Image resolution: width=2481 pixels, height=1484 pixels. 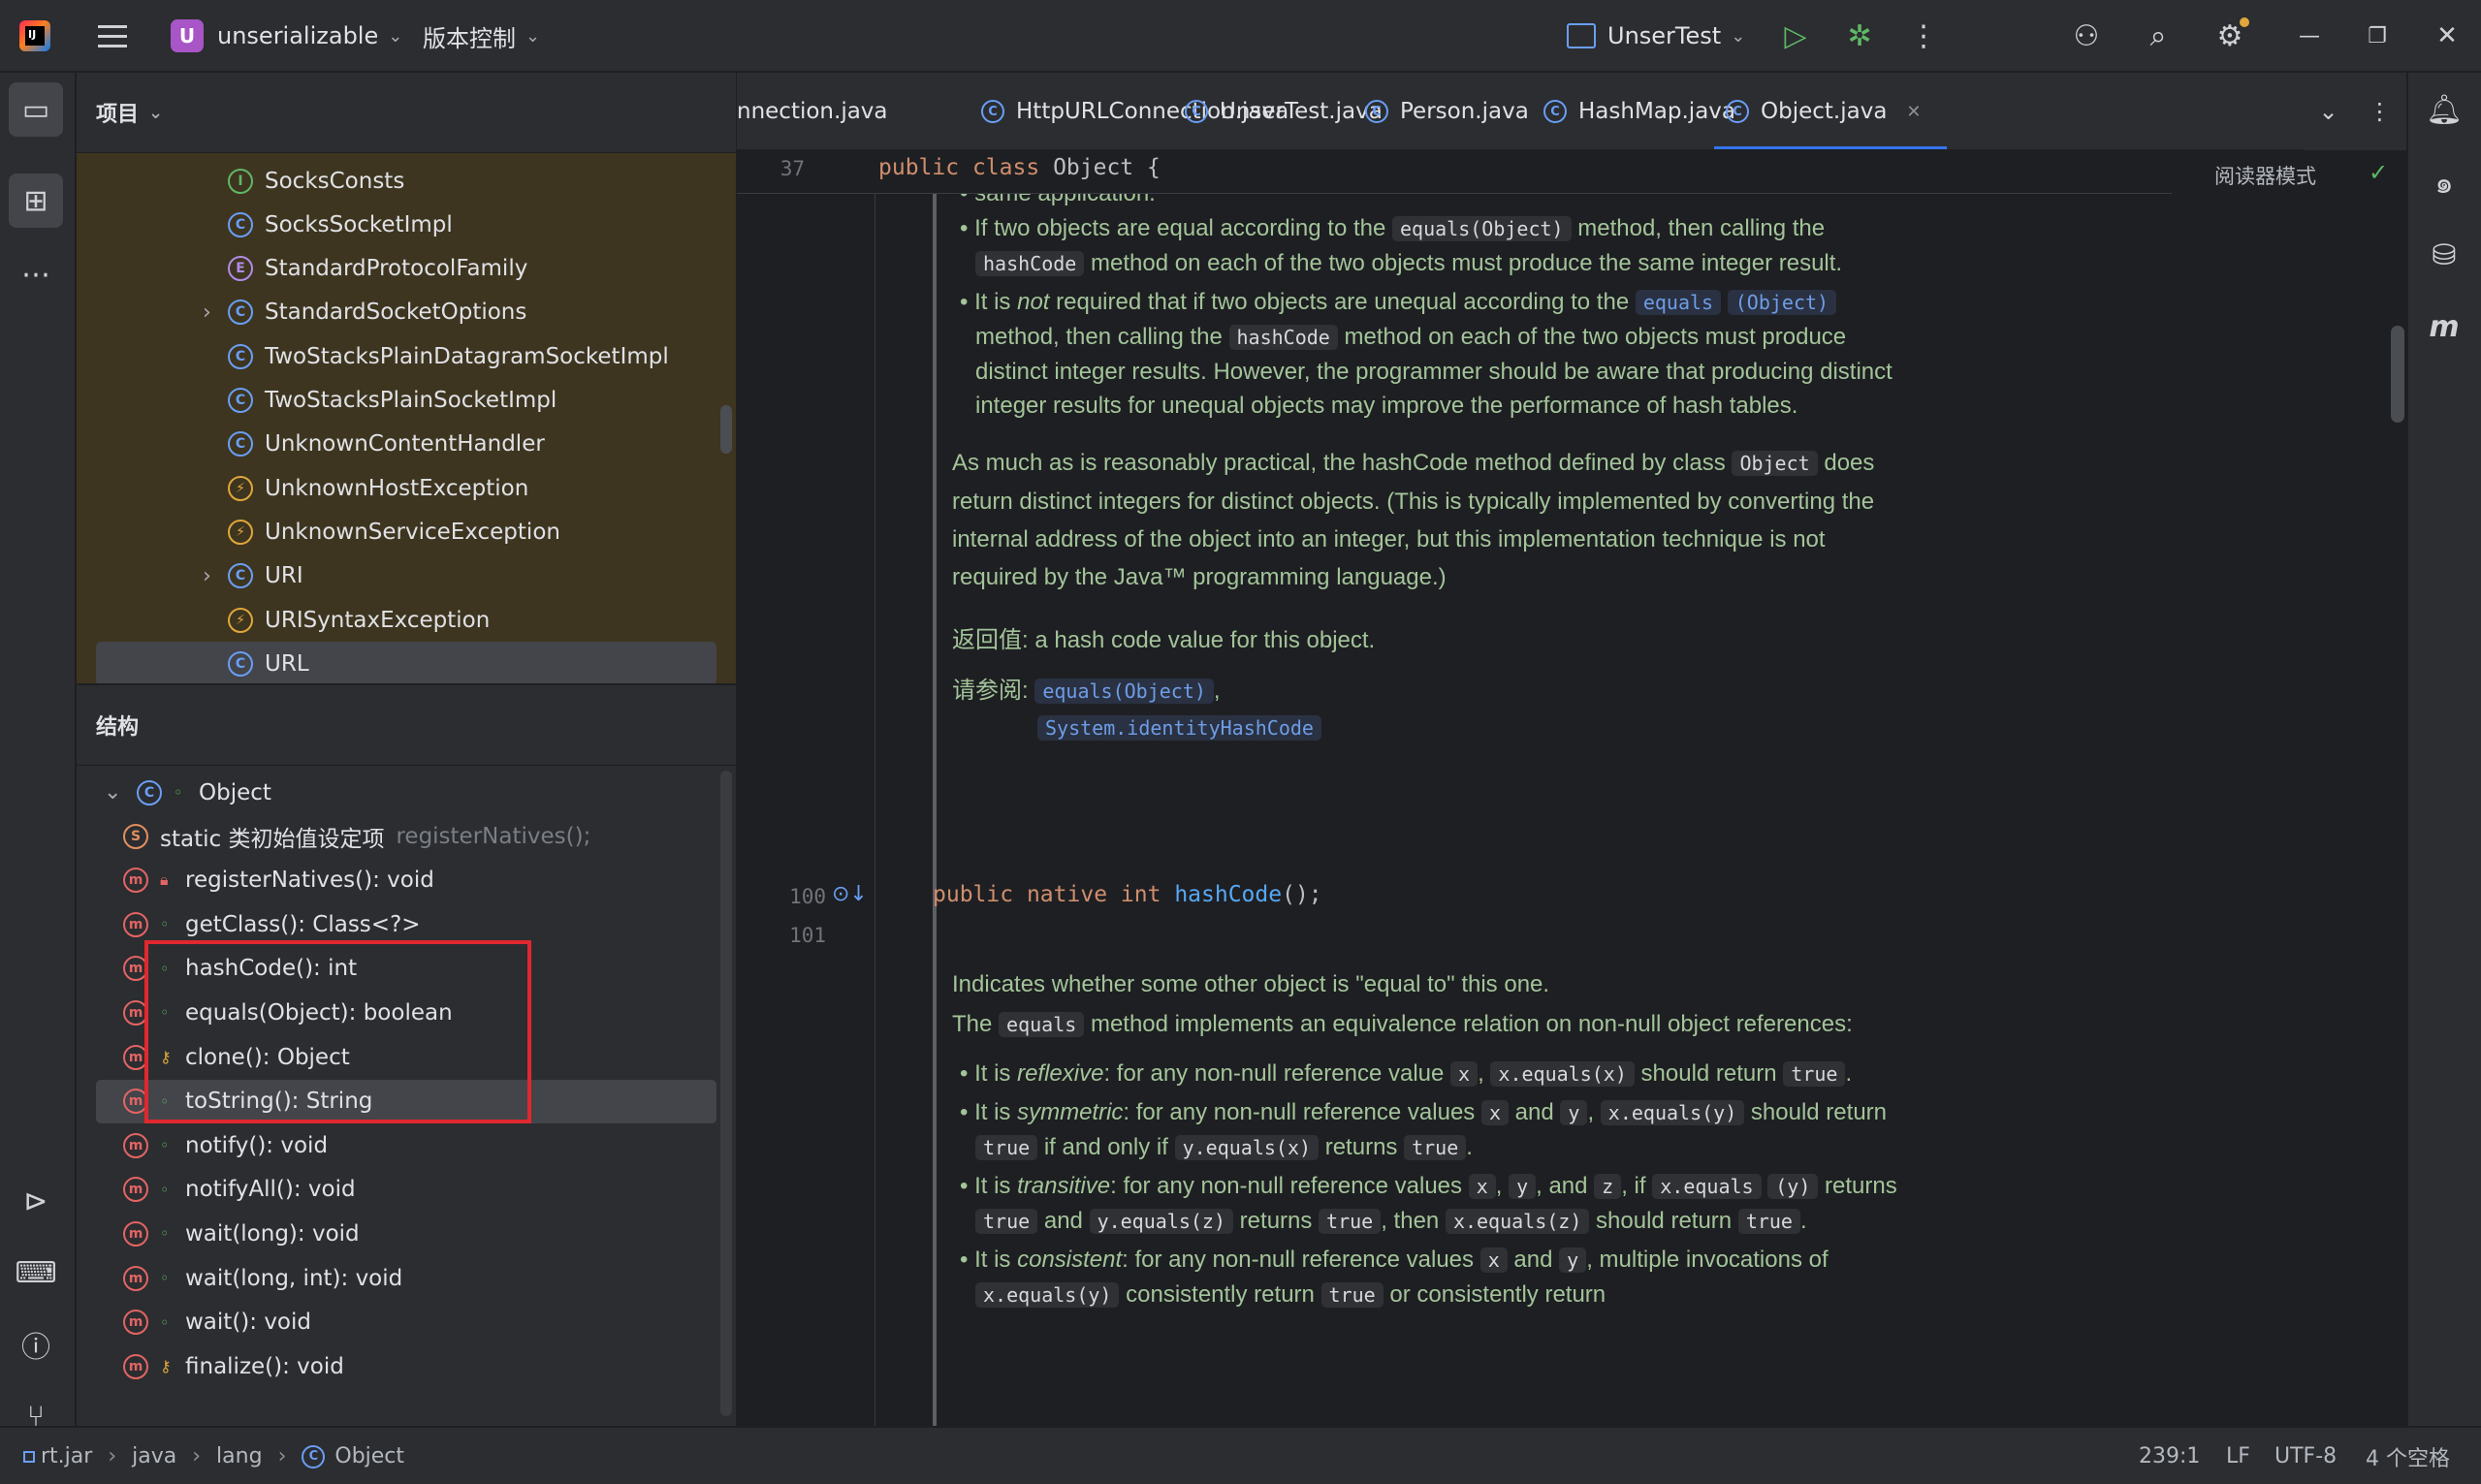 I want to click on structure-item: m ⚷ clone(): Object, so click(x=406, y=1057).